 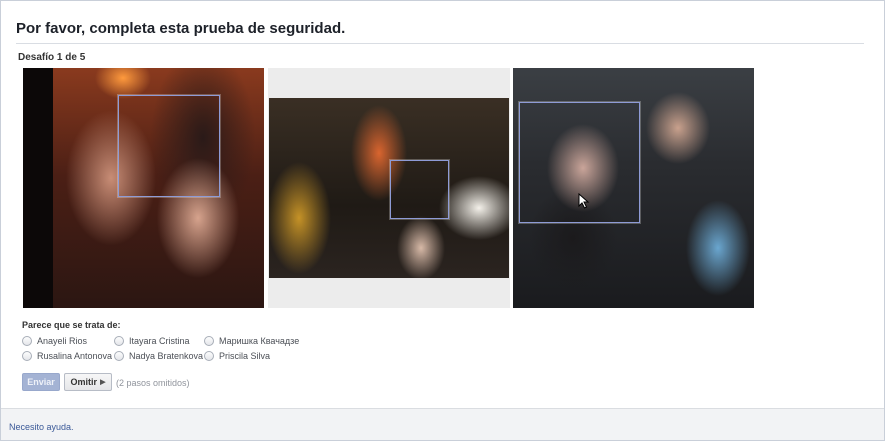 I want to click on skipped-steps-note: (2 pasos omitidos), so click(x=153, y=383).